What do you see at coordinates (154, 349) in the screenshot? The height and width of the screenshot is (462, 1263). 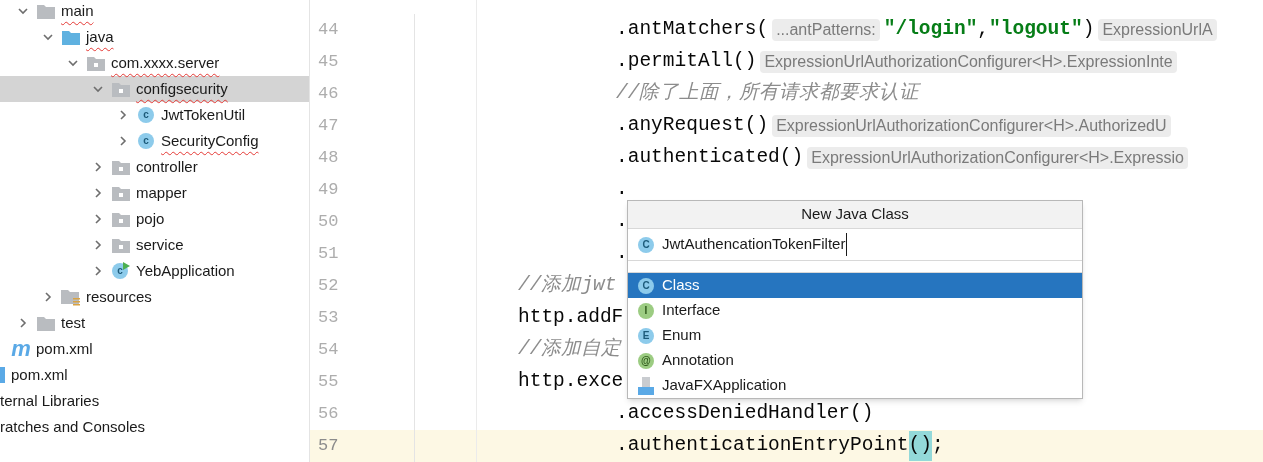 I see `tree-row: m pom.xml` at bounding box center [154, 349].